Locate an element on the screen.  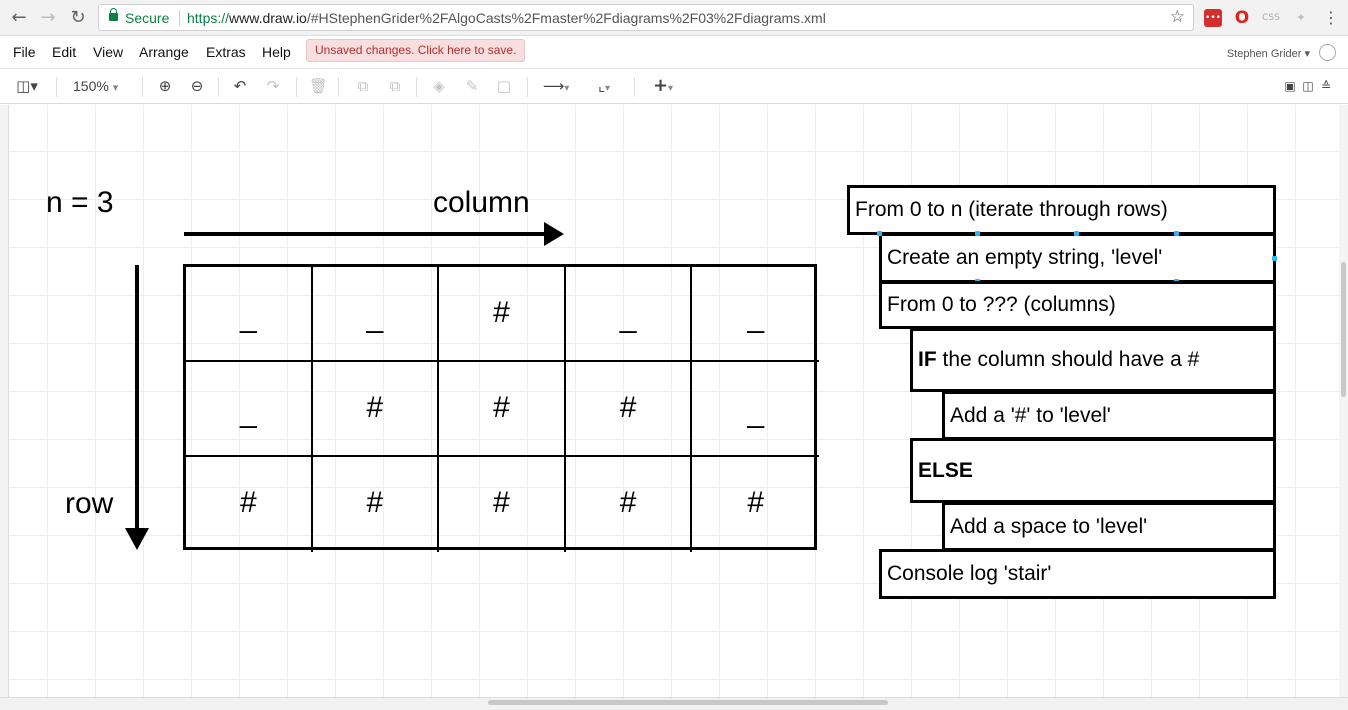
flow-step-text: From 0 to n (iterate through rows) is located at coordinates (1011, 209).